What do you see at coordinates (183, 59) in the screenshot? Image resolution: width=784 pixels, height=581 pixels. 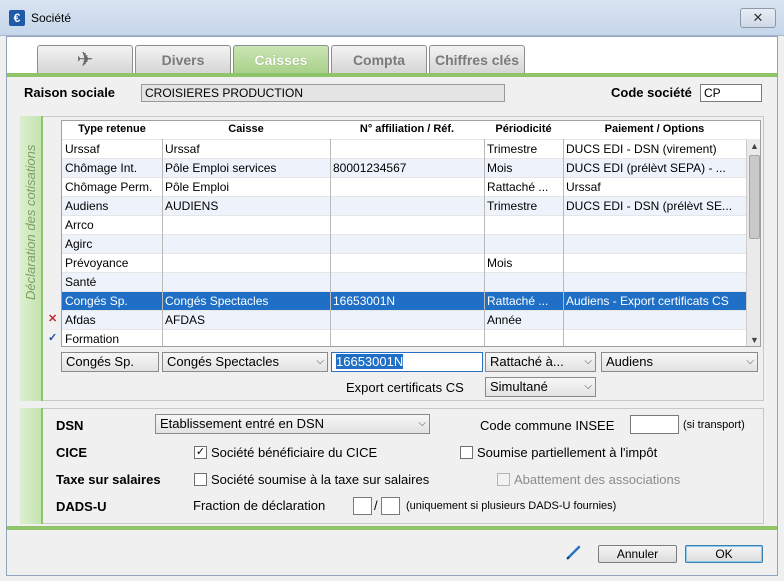 I see `tab-divers: Divers` at bounding box center [183, 59].